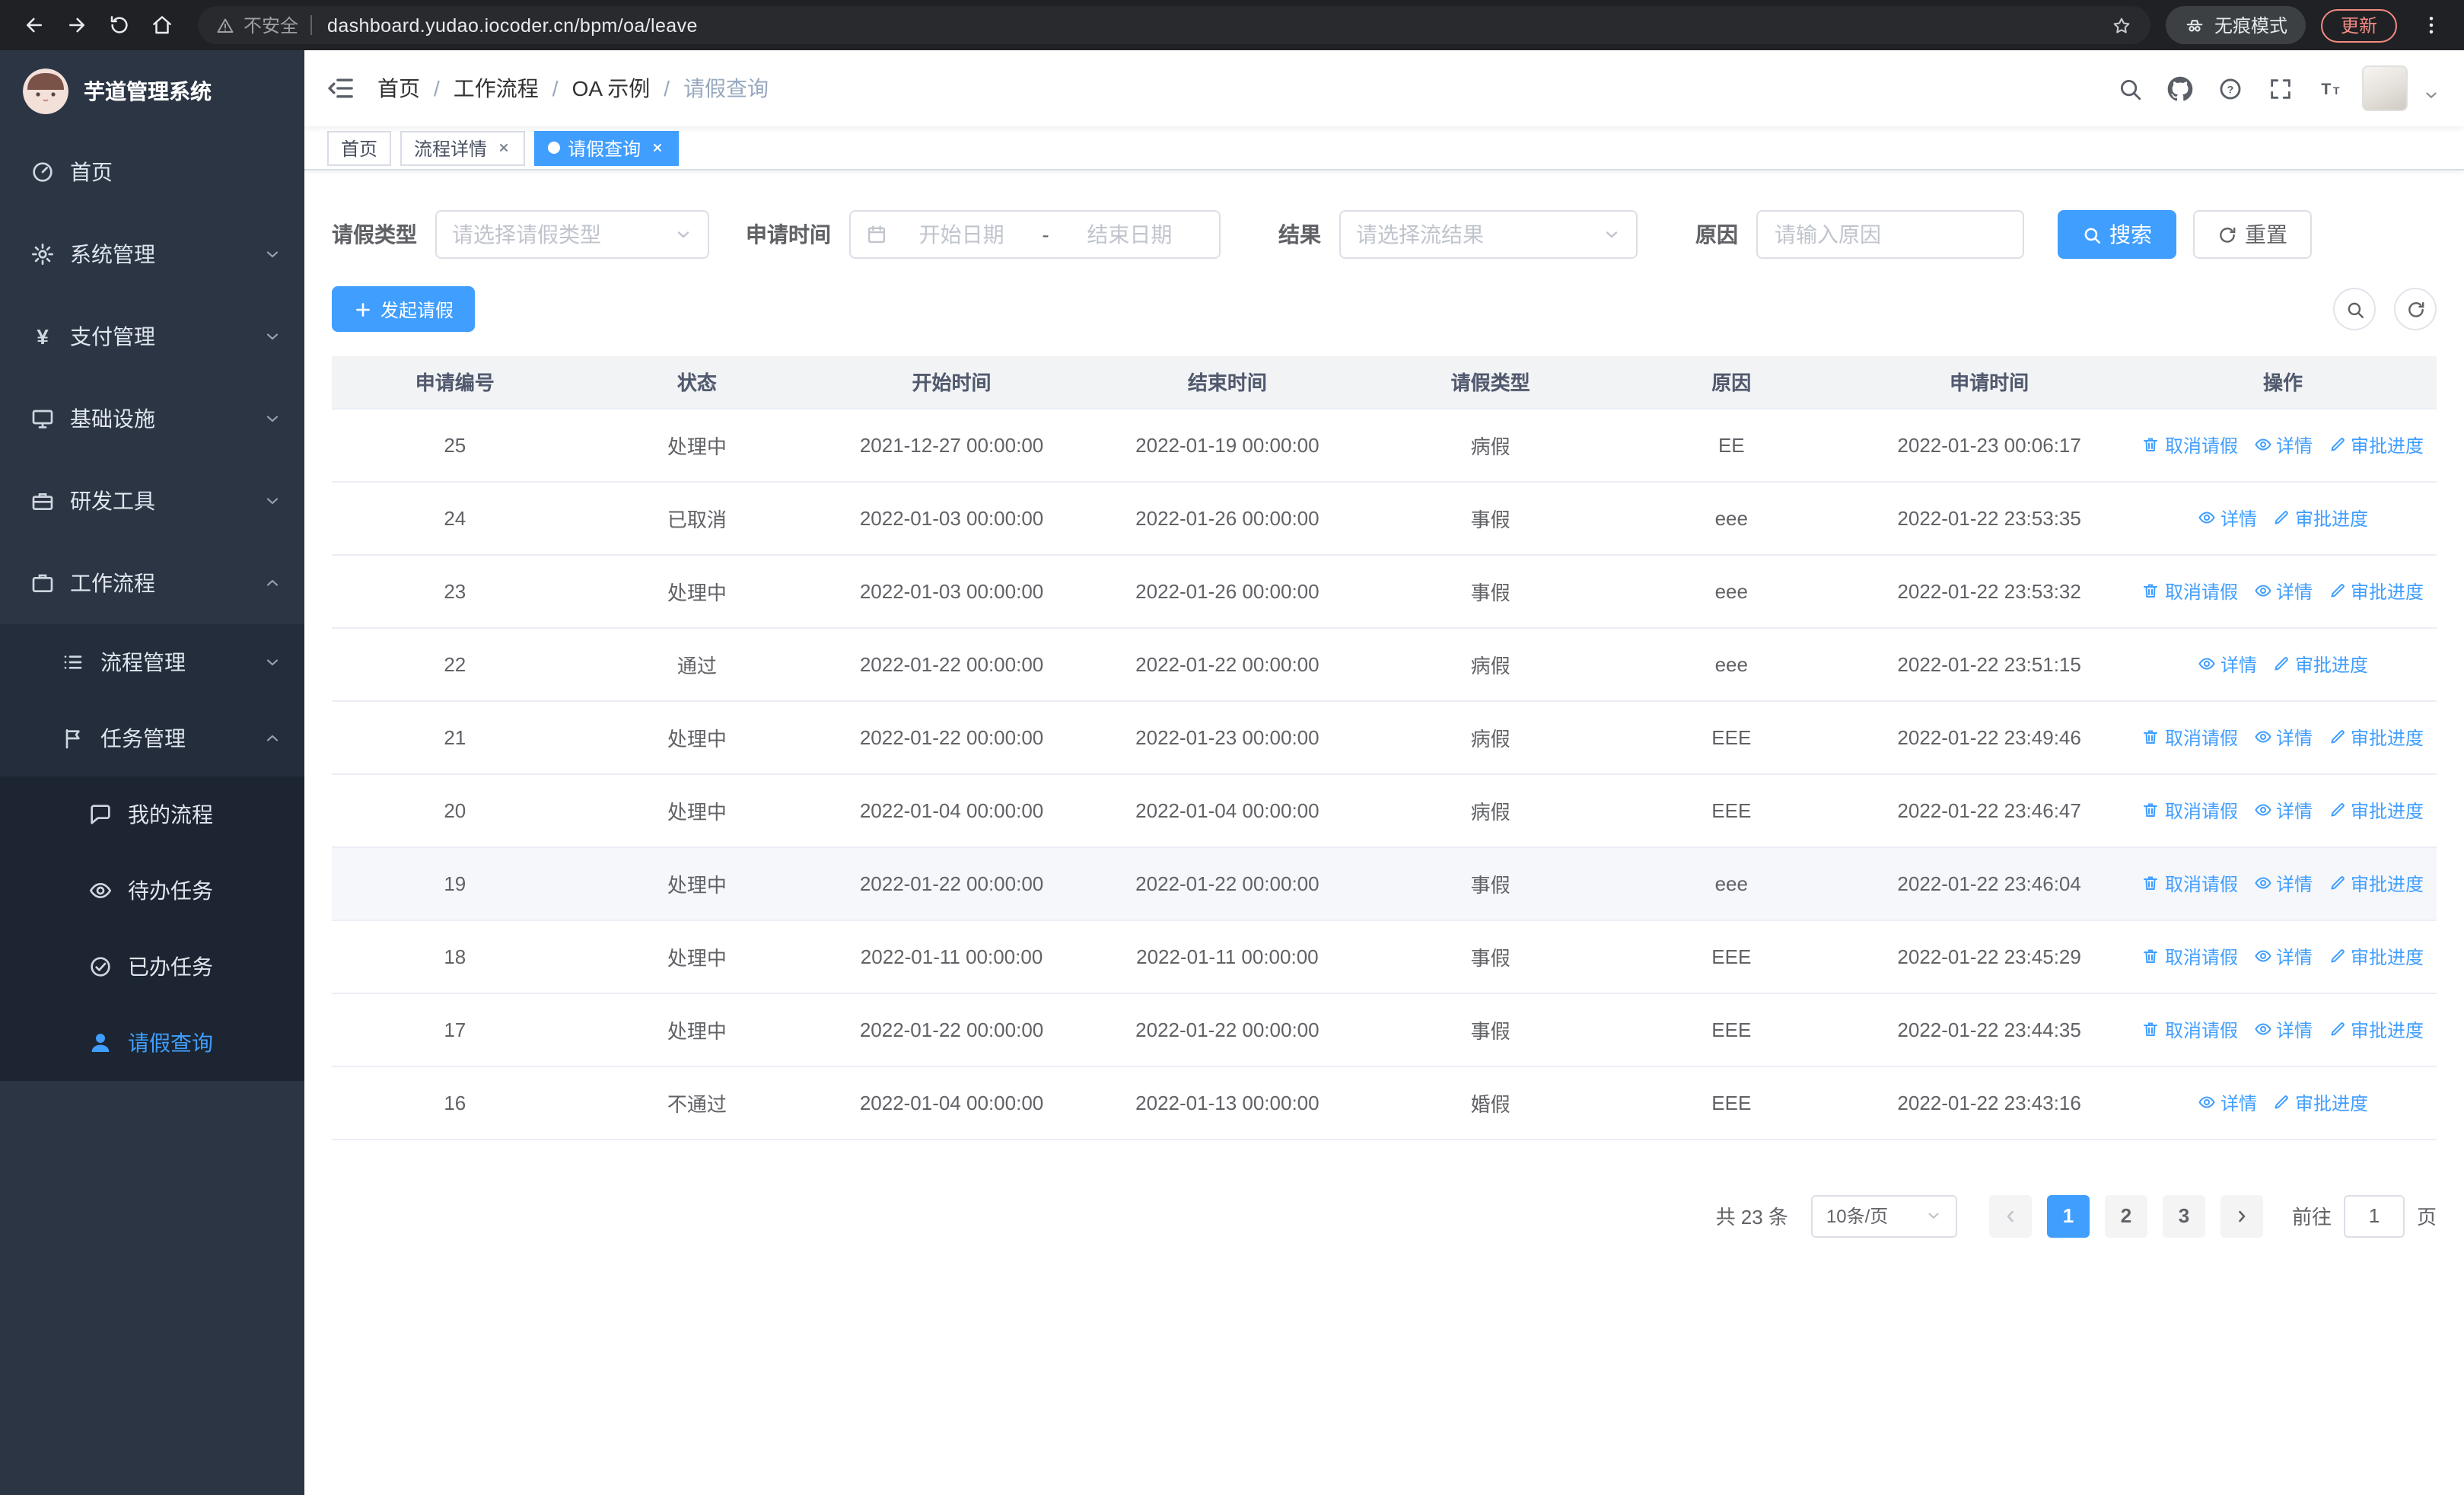 This screenshot has height=1495, width=2464. I want to click on result-select: 请选择流结果, so click(1488, 234).